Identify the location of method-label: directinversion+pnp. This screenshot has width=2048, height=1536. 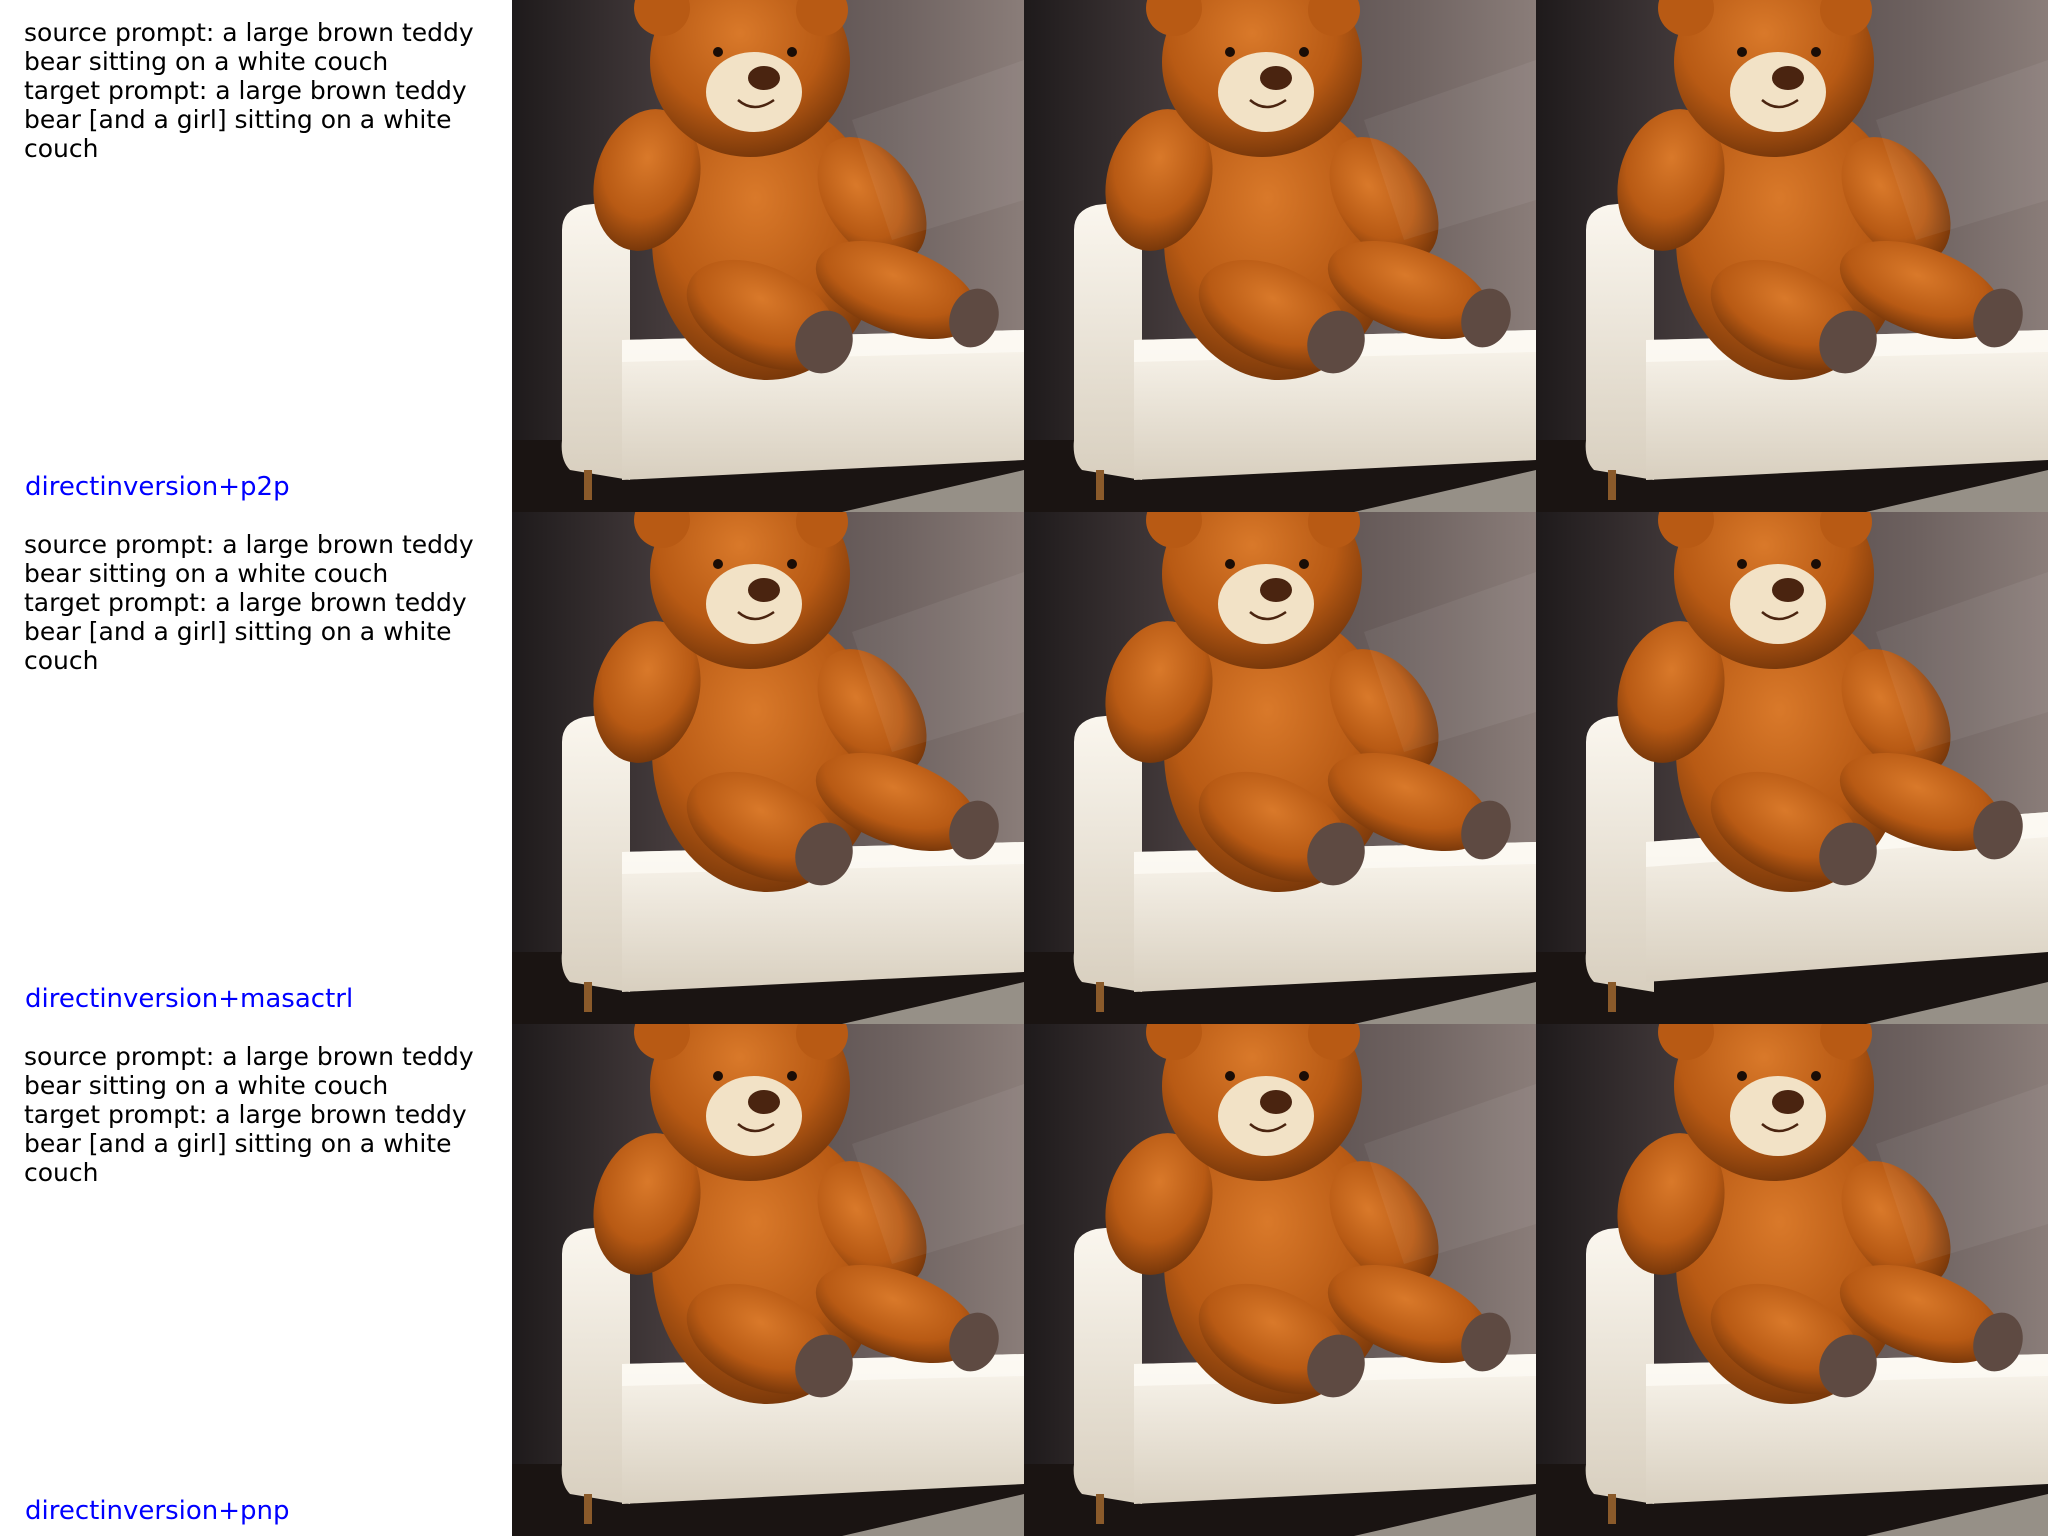
(157, 1511).